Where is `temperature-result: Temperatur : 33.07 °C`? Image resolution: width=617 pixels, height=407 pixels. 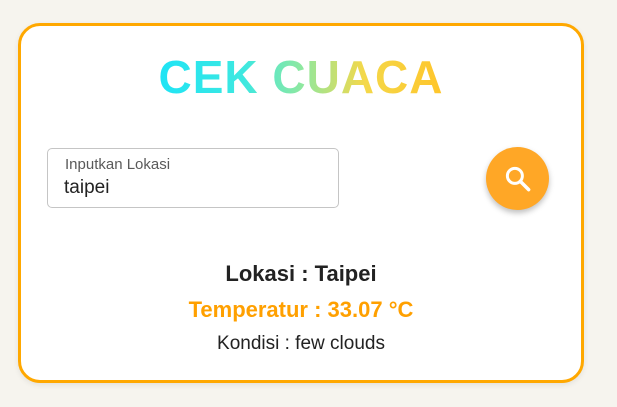
temperature-result: Temperatur : 33.07 °C is located at coordinates (301, 309).